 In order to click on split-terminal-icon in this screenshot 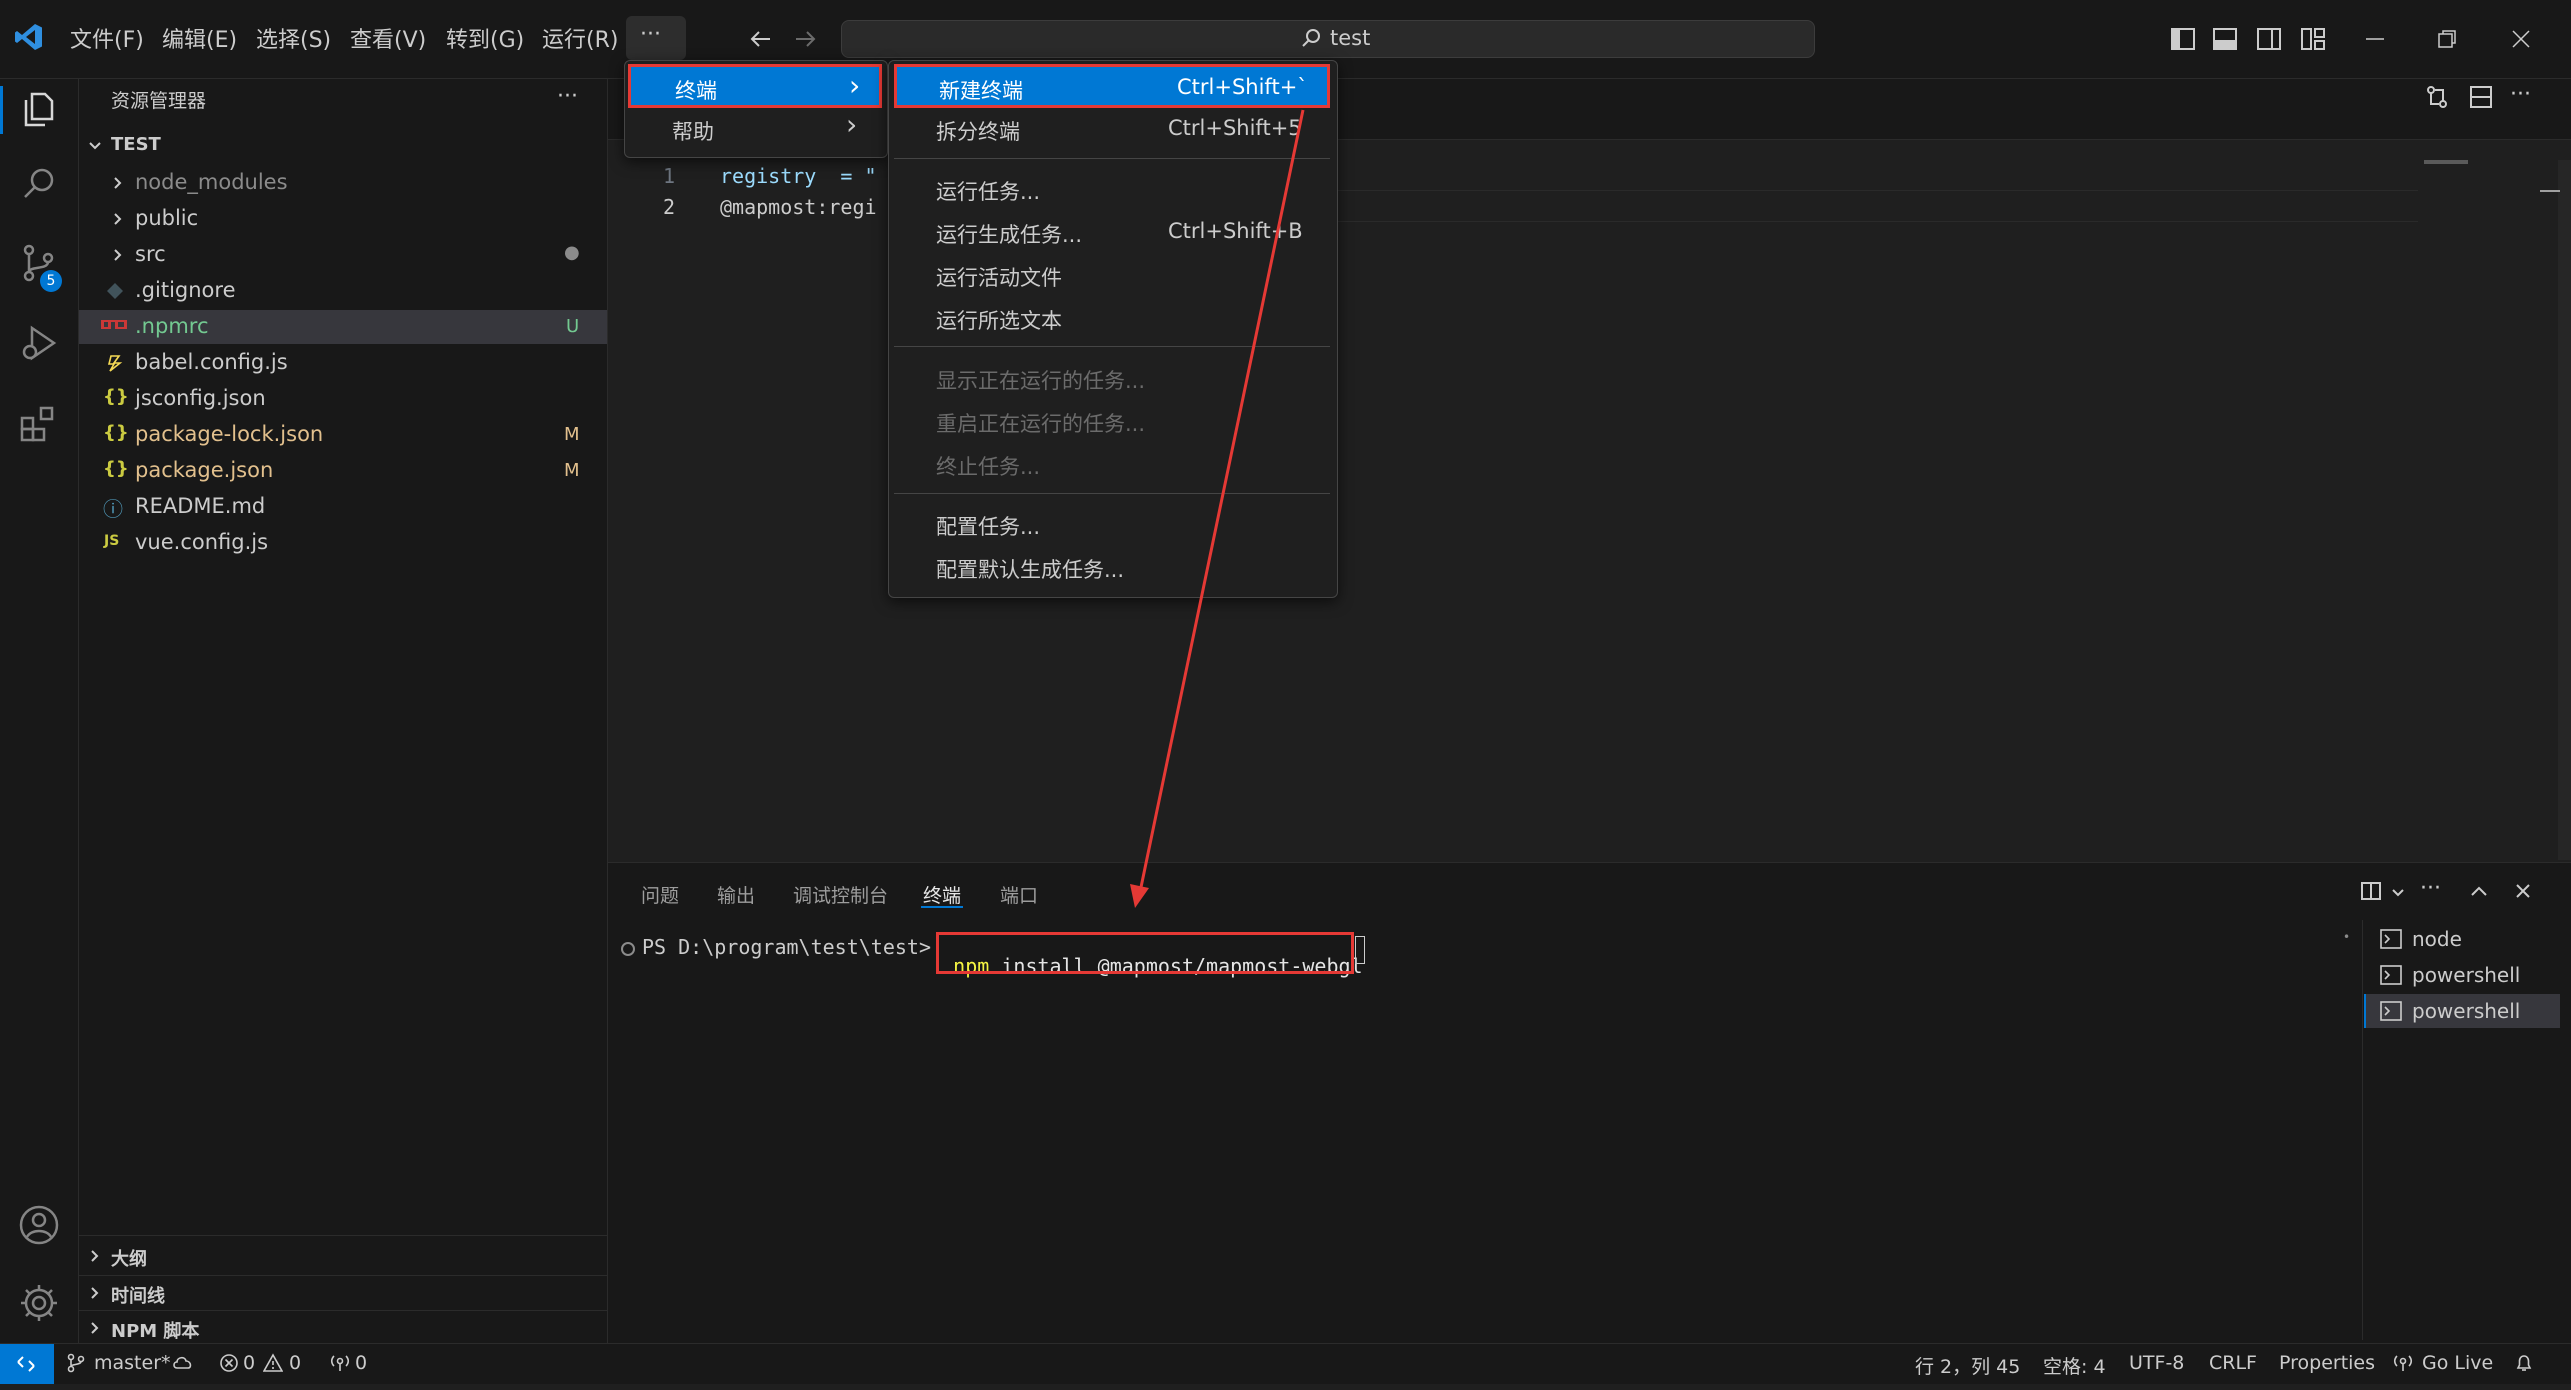, I will do `click(2371, 891)`.